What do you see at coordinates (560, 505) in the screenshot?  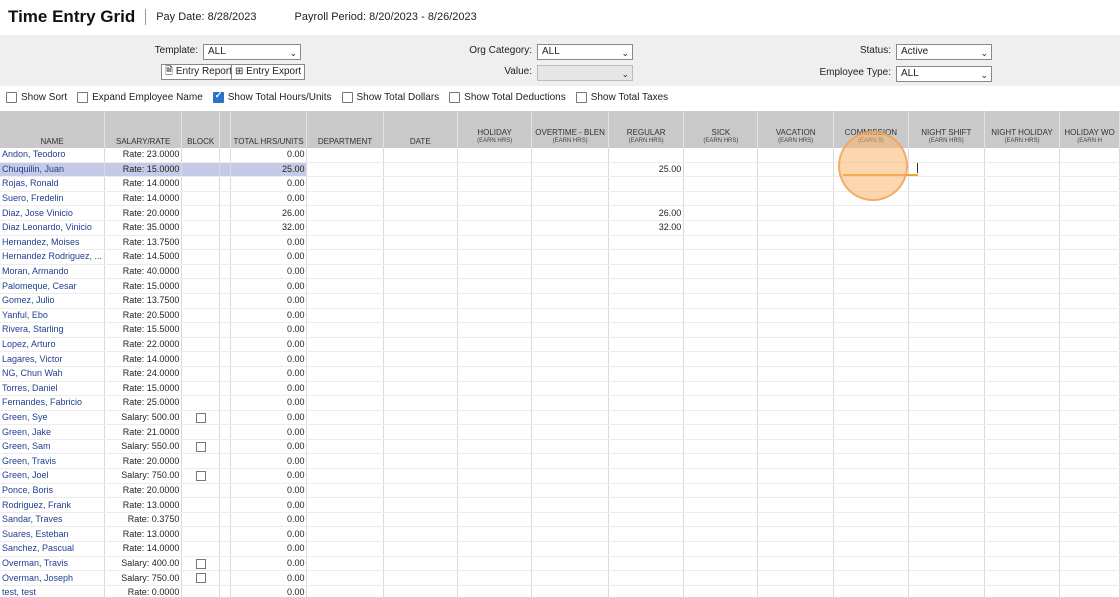 I see `table-row: Rodriguez, Frank Rate: 13.0000 0.00` at bounding box center [560, 505].